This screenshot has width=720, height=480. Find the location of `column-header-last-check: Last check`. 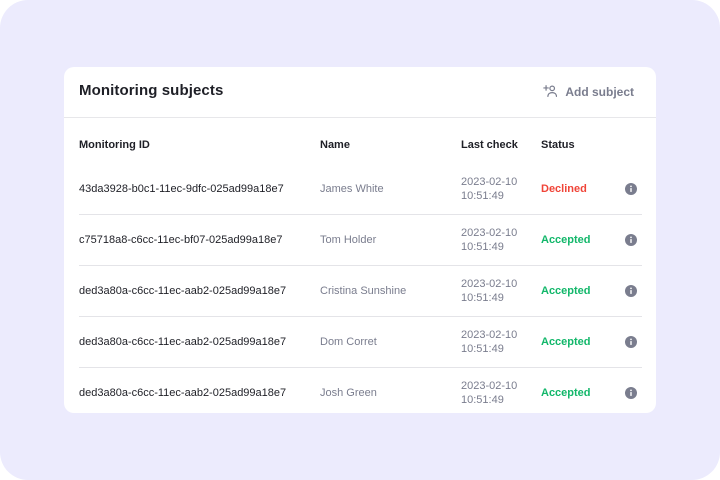

column-header-last-check: Last check is located at coordinates (489, 145).